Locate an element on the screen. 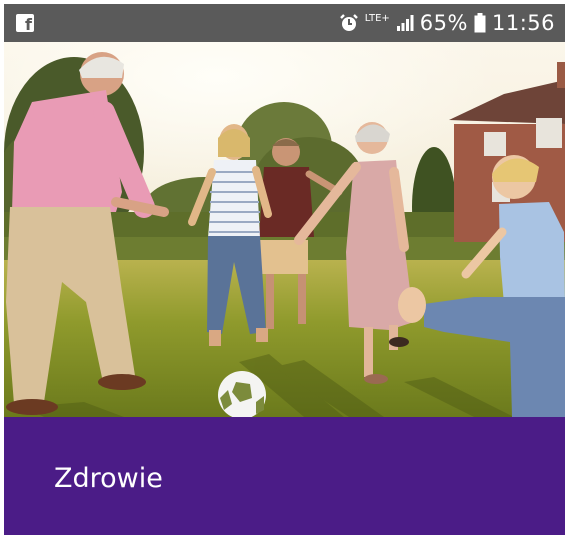 The height and width of the screenshot is (537, 567). status-indicators: LTE+ 65% 11:56 is located at coordinates (447, 23).